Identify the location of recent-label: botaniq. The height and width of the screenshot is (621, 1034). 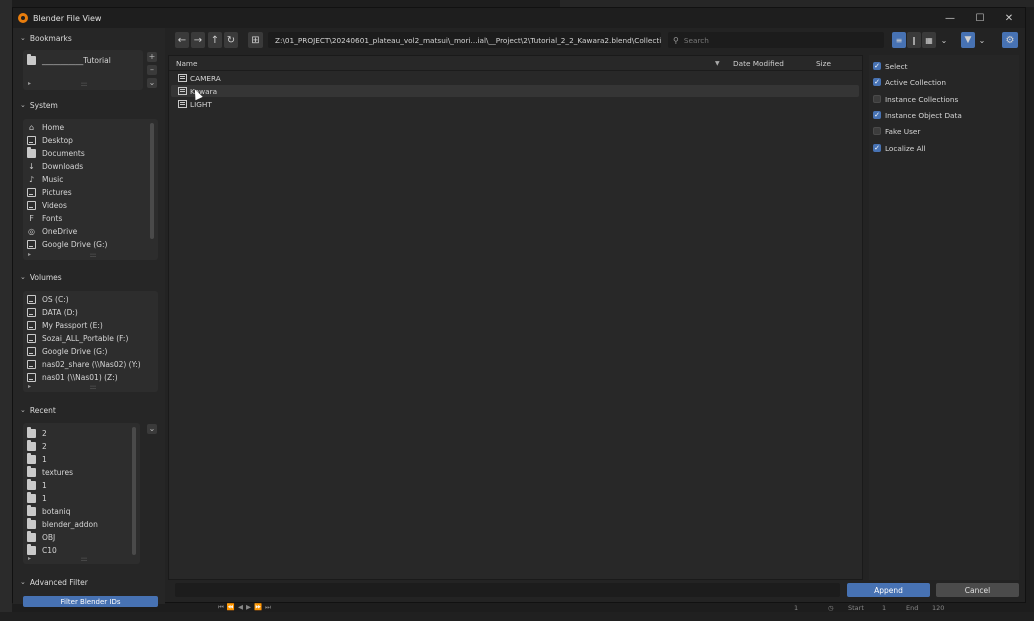
(56, 511).